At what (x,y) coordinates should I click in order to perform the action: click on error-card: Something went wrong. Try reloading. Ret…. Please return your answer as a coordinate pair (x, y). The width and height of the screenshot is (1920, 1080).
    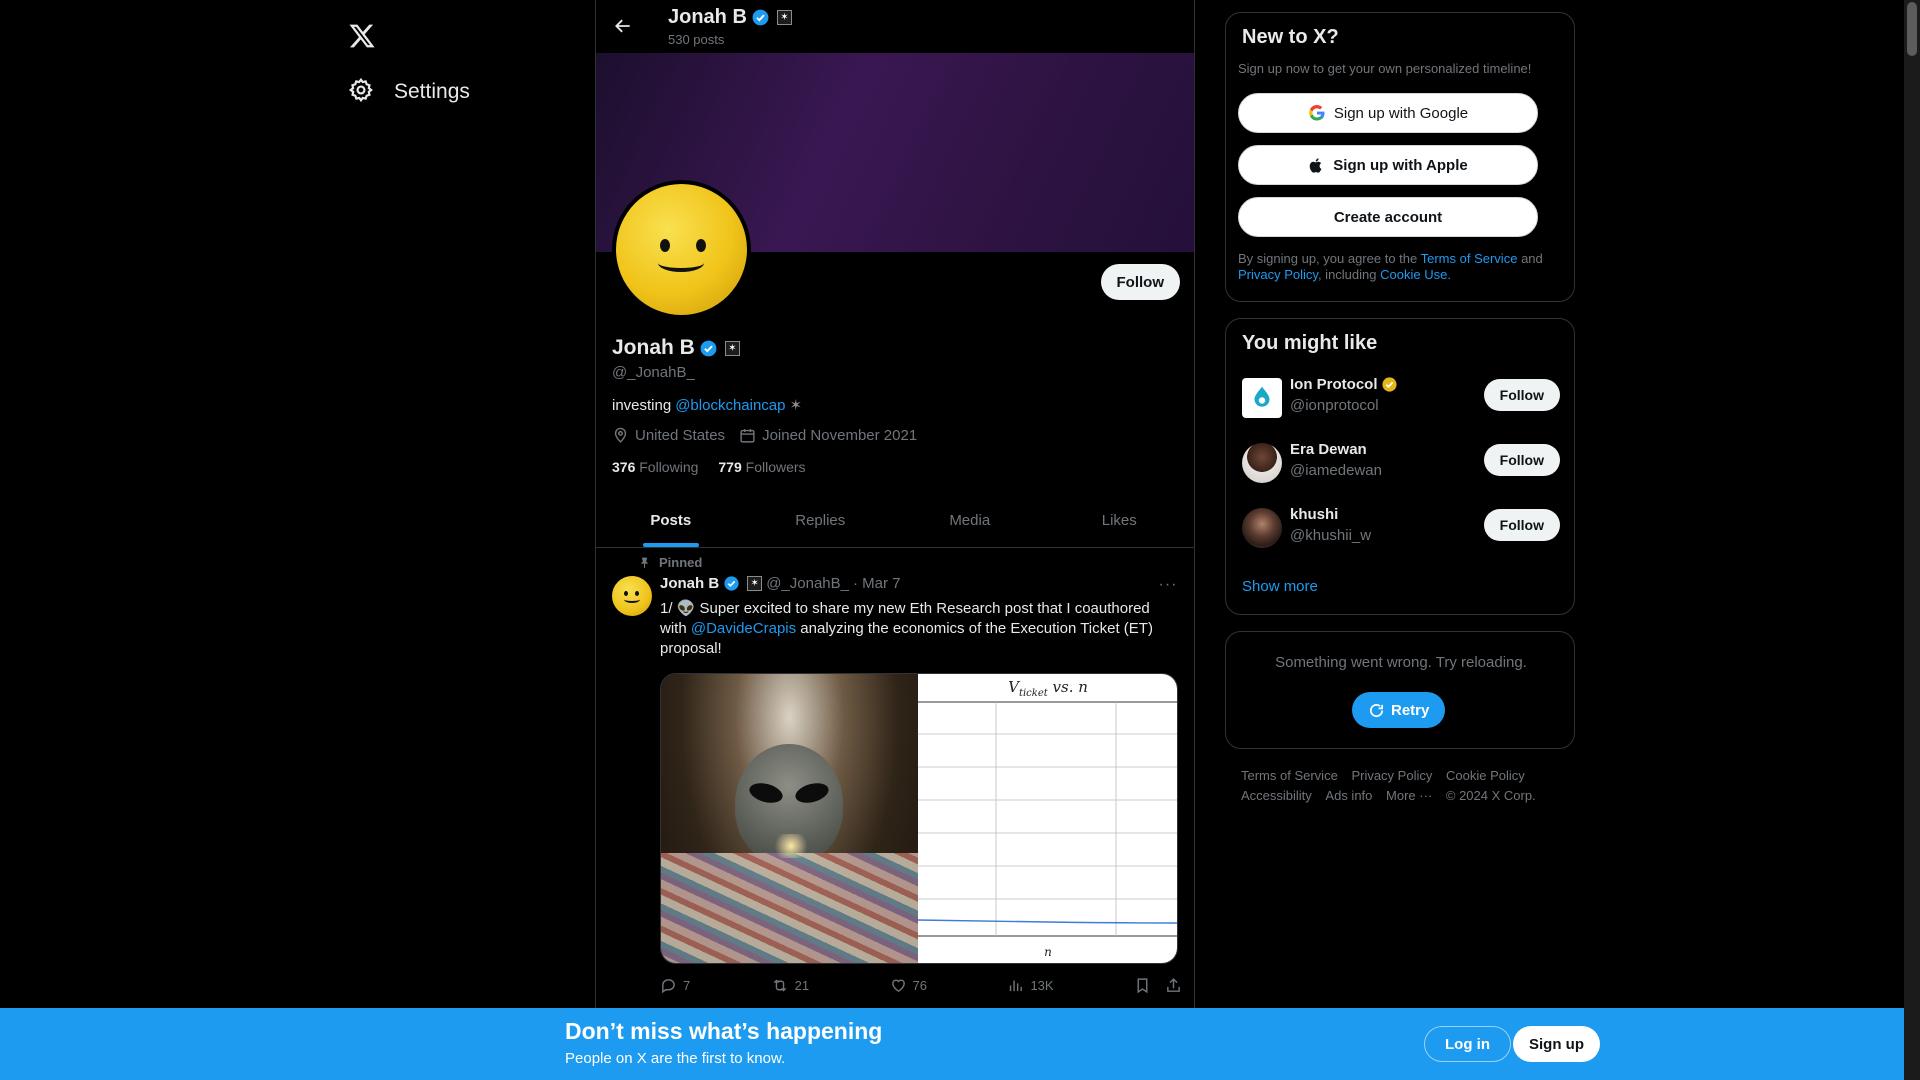
    Looking at the image, I should click on (1400, 690).